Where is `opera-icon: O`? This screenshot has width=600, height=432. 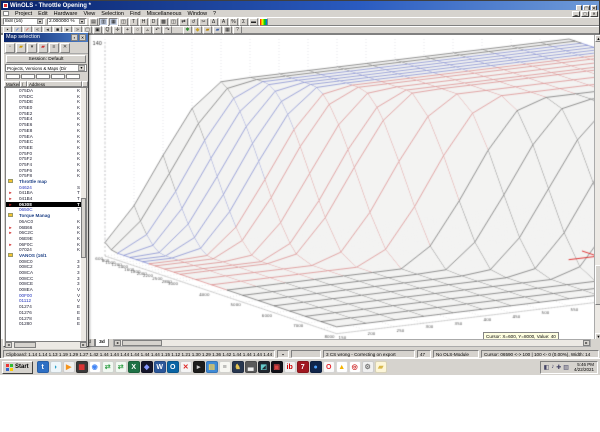
opera-icon: O is located at coordinates (328, 367).